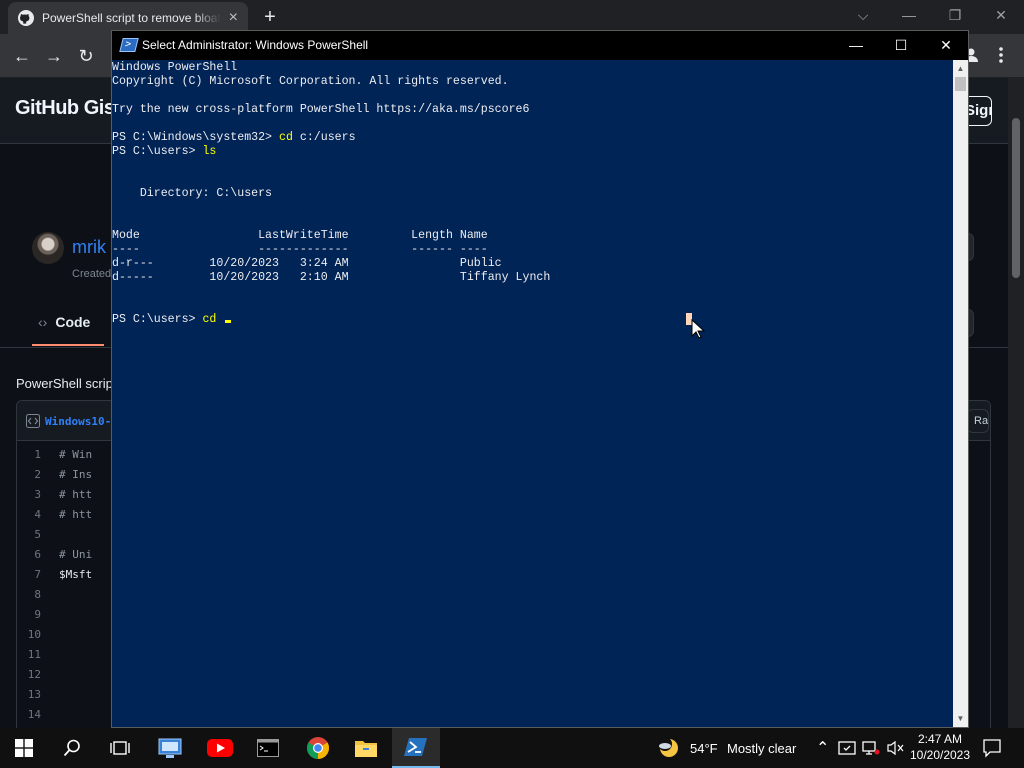  I want to click on task-view-icon, so click(120, 748).